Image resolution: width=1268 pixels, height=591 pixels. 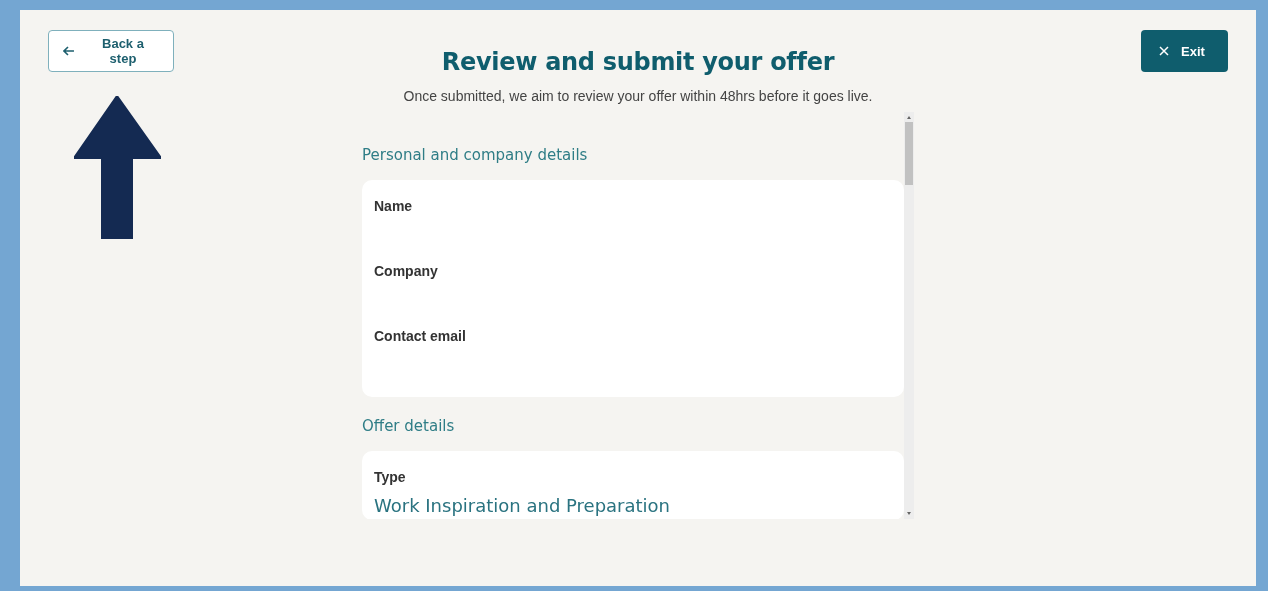 What do you see at coordinates (1184, 51) in the screenshot?
I see `exit-button: Exit` at bounding box center [1184, 51].